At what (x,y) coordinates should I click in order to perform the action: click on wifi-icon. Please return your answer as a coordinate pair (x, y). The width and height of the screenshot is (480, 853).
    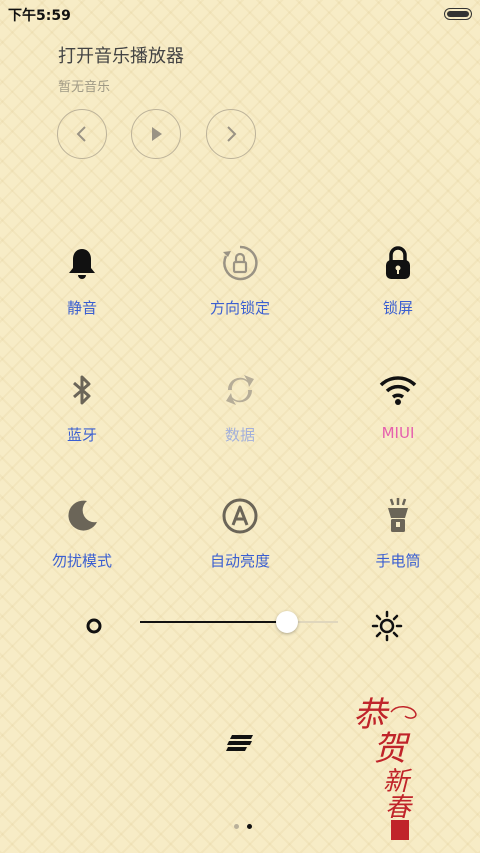
    Looking at the image, I should click on (398, 390).